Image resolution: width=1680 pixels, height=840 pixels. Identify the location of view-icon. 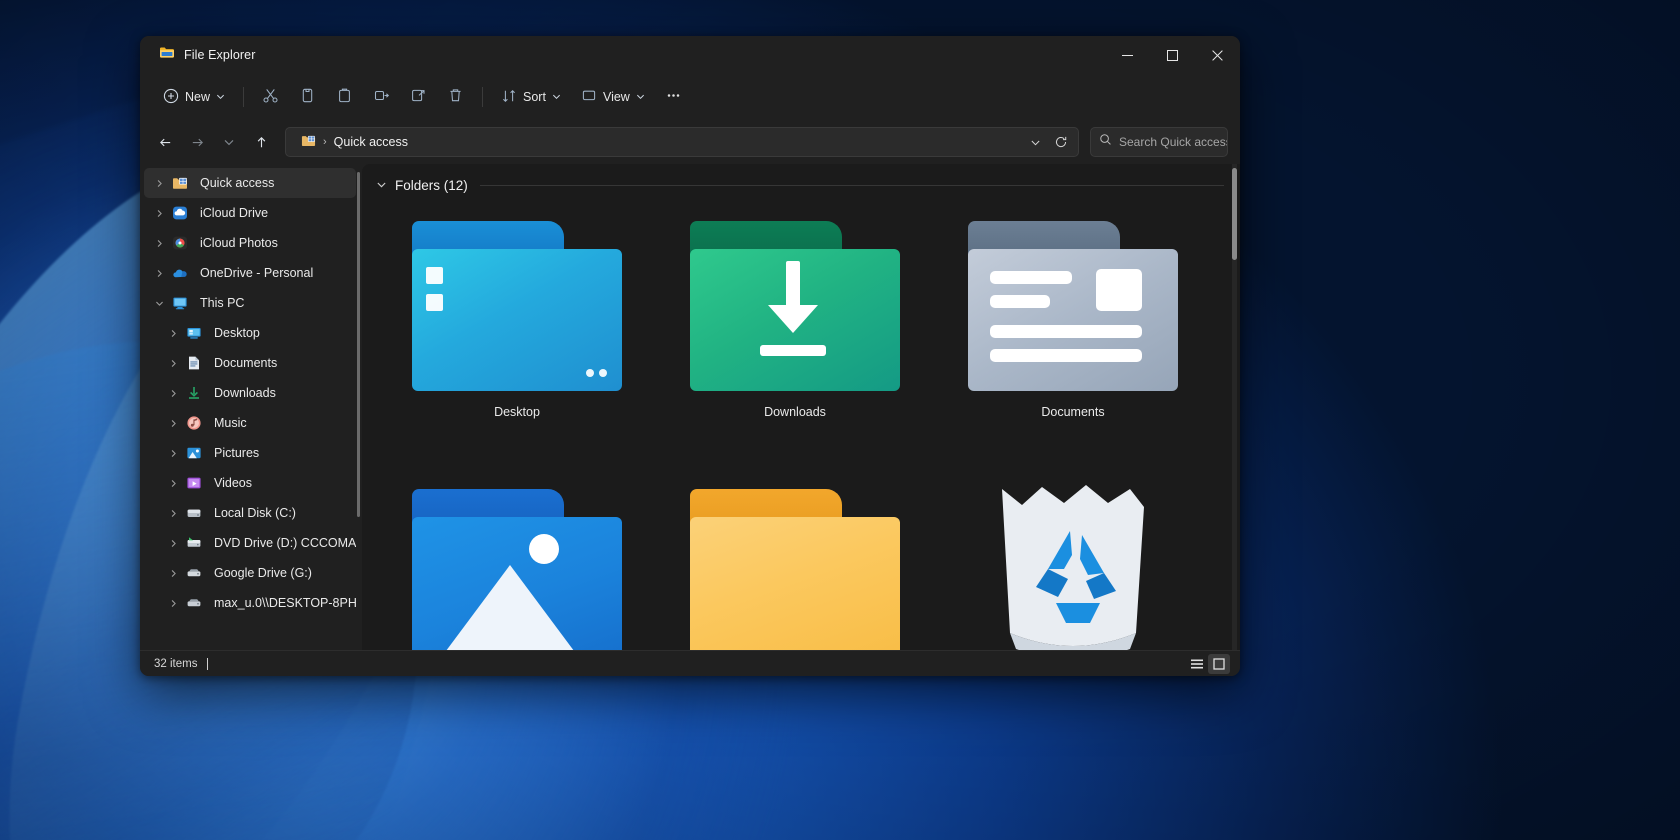
(589, 97).